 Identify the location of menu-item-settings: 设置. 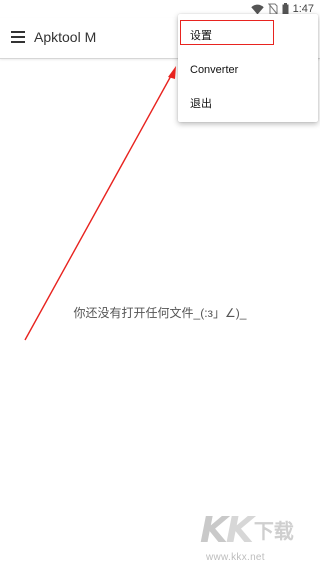
(248, 36).